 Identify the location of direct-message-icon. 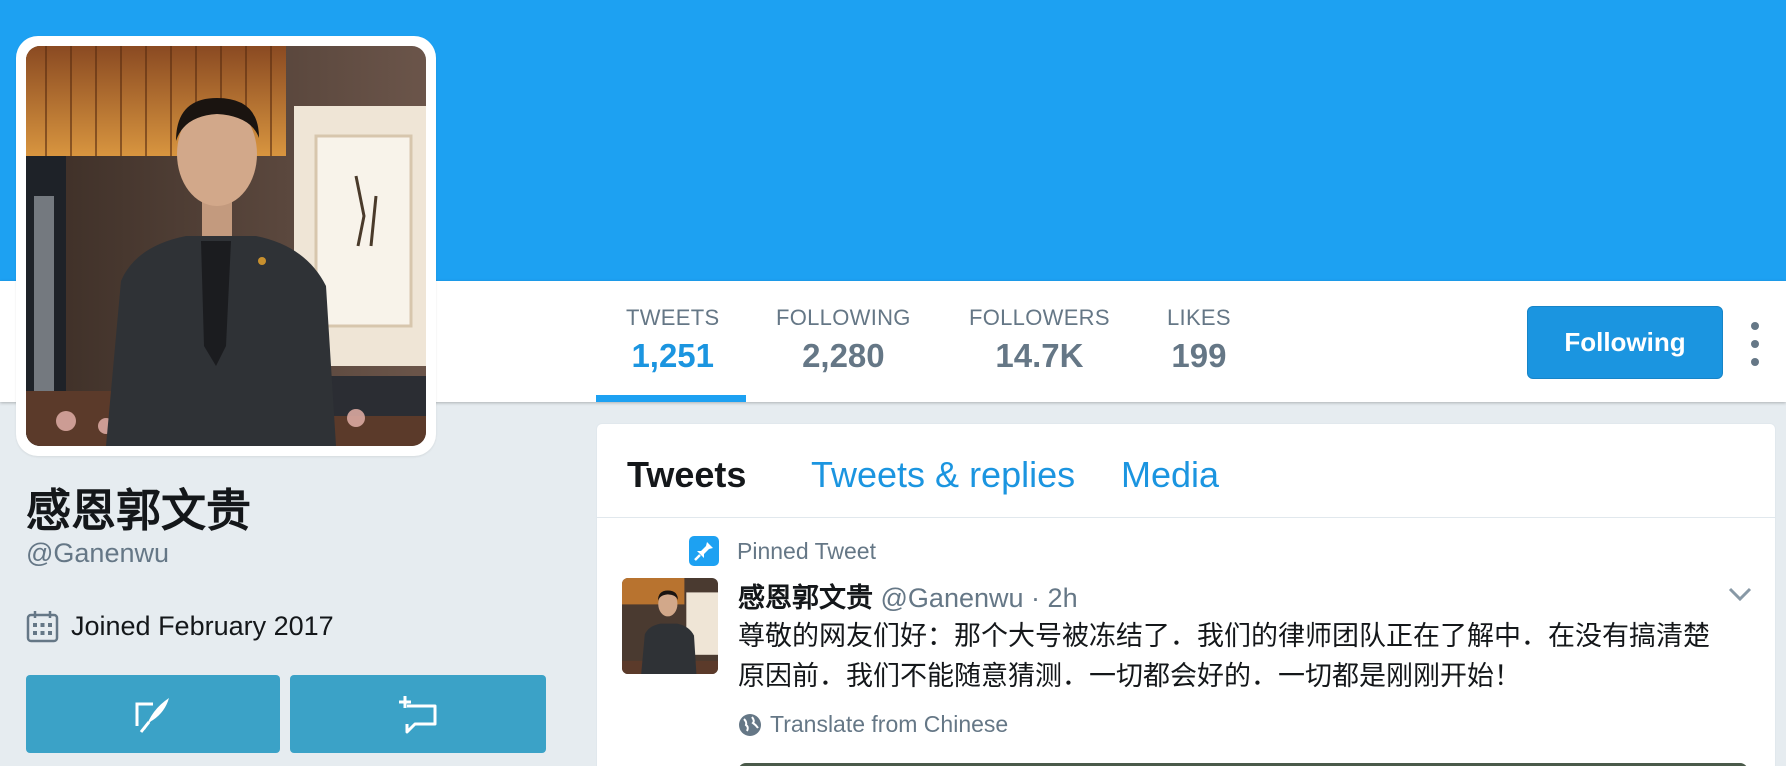
(418, 715).